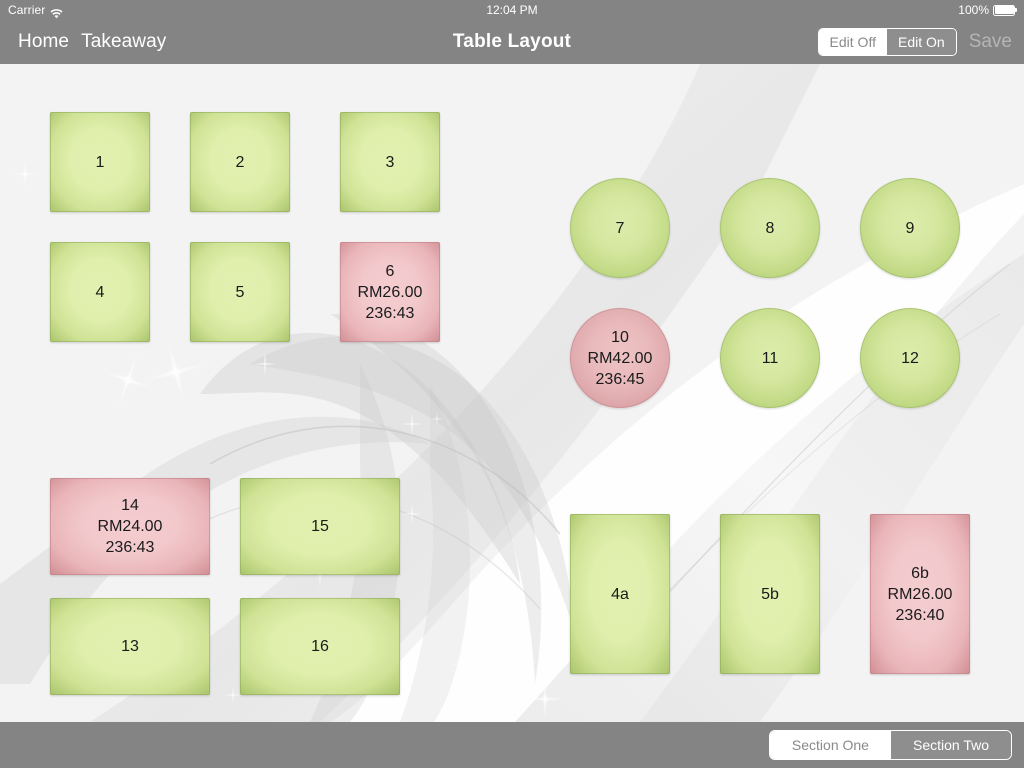  I want to click on table-label: 10 RM42.00 236:45, so click(620, 358).